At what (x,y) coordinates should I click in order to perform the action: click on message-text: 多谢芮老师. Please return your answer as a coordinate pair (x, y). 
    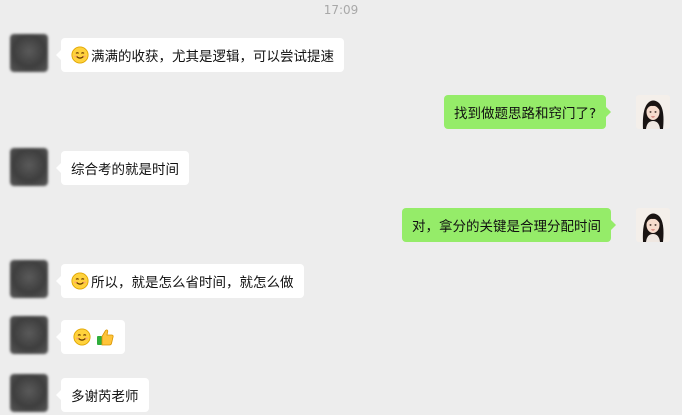
    Looking at the image, I should click on (105, 397).